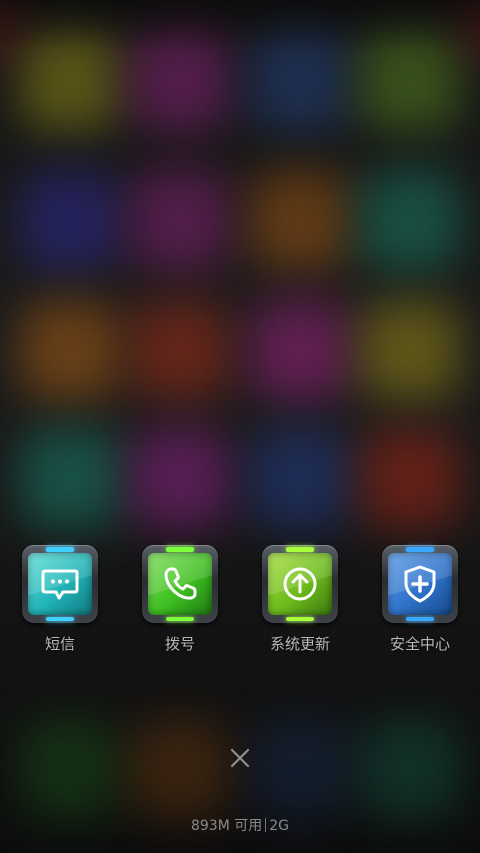 The width and height of the screenshot is (480, 853). Describe the element at coordinates (179, 644) in the screenshot. I see `app-label-phone: 拨号` at that location.